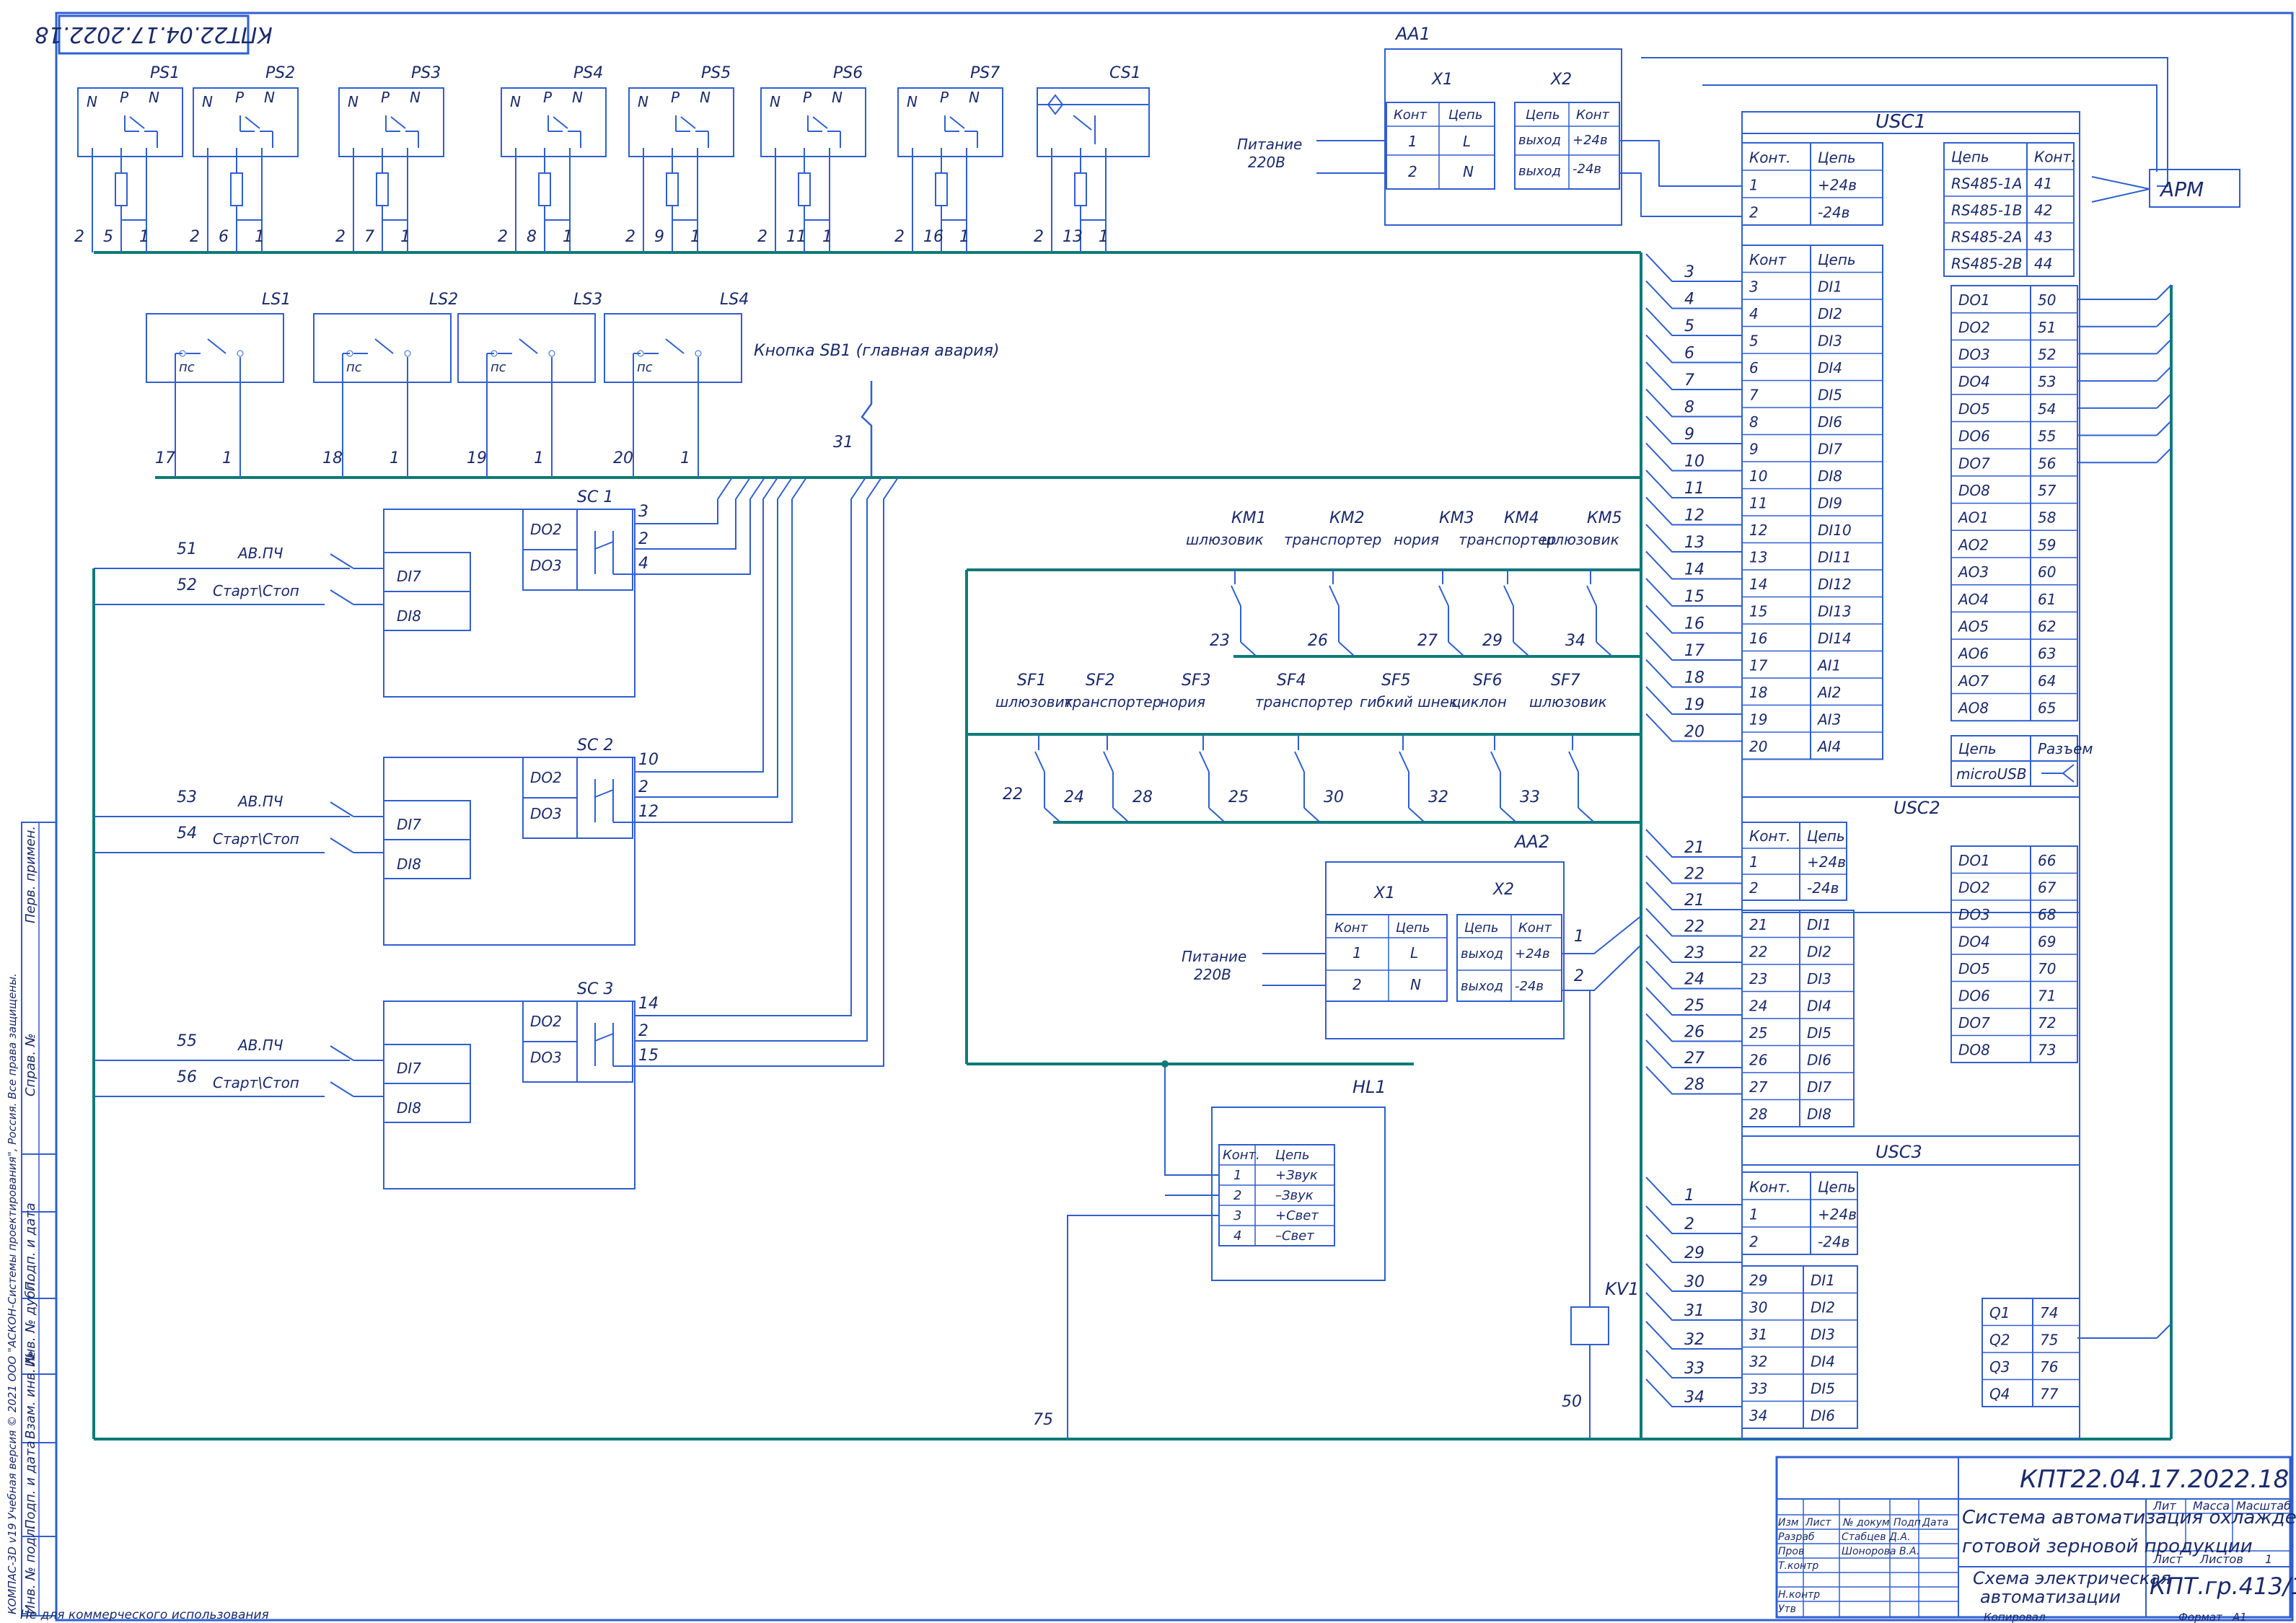 The height and width of the screenshot is (1623, 2296). What do you see at coordinates (1695, 705) in the screenshot?
I see `wire-num: 19` at bounding box center [1695, 705].